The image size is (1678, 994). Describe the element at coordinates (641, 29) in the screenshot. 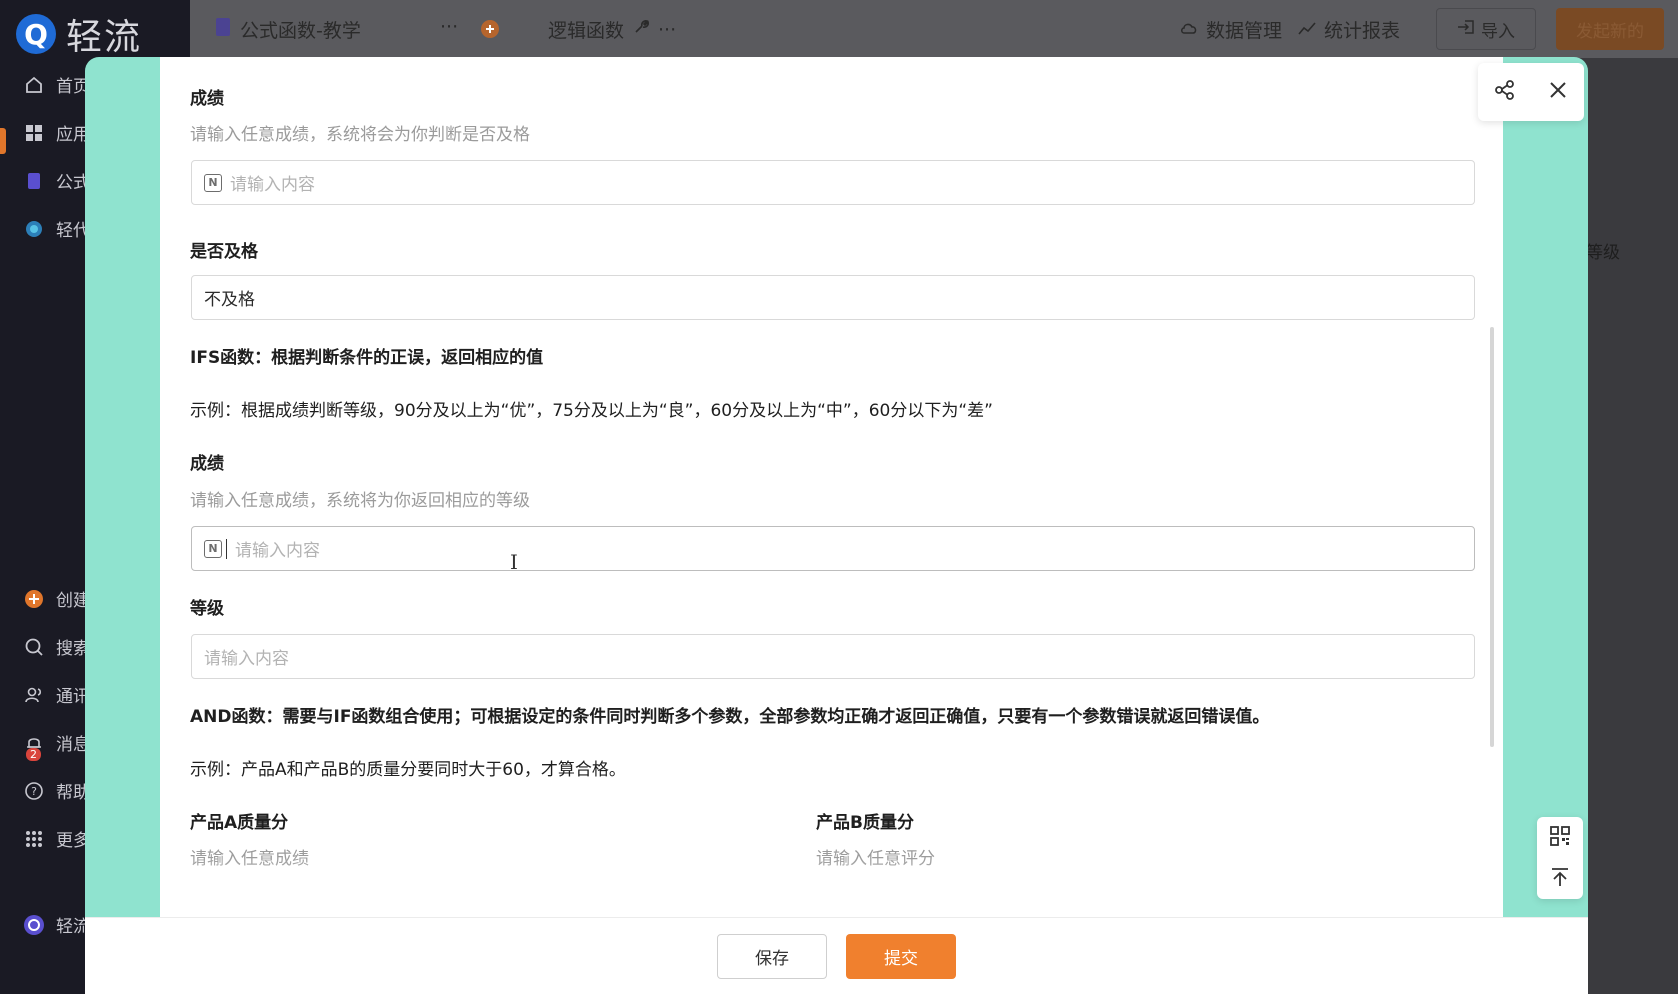

I see `wrench-icon` at that location.